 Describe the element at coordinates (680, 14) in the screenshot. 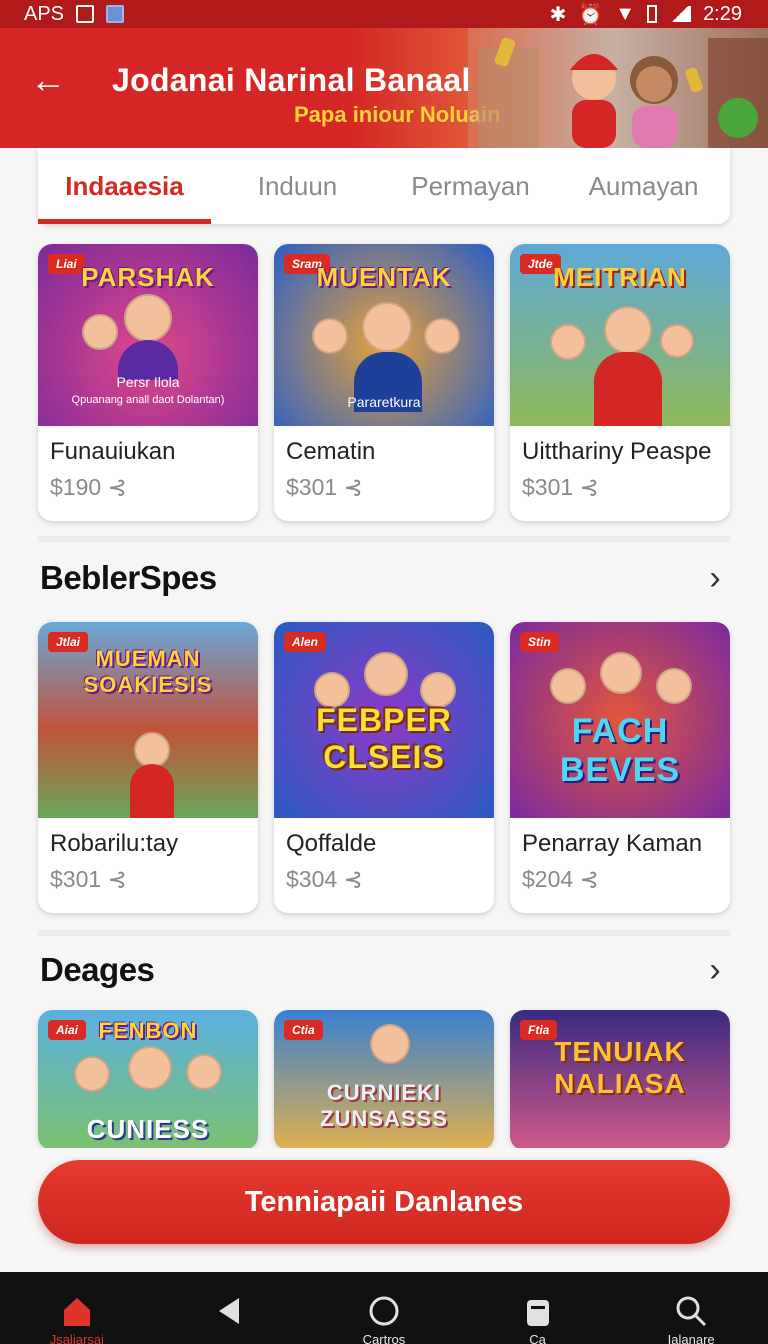

I see `signal-icon` at that location.